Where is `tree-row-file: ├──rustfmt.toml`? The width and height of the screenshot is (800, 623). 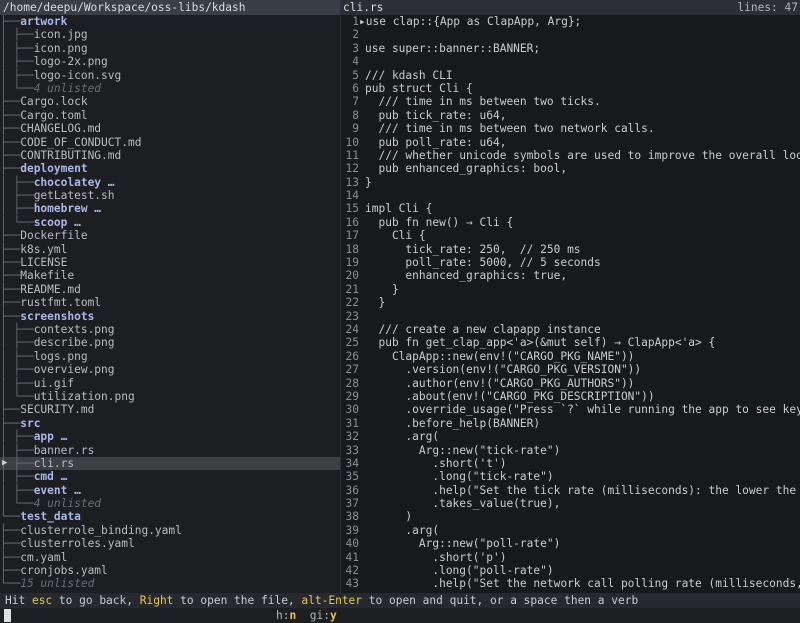 tree-row-file: ├──rustfmt.toml is located at coordinates (170, 302).